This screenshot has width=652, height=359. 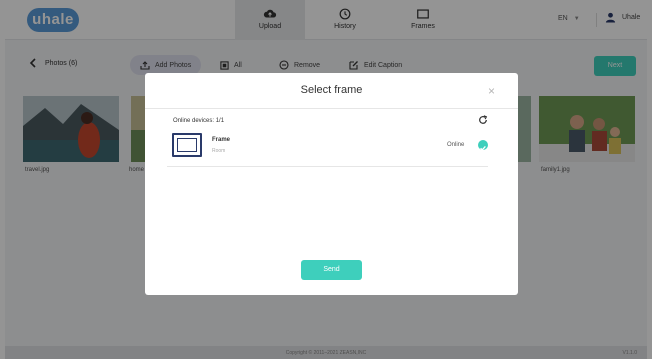 What do you see at coordinates (327, 166) in the screenshot?
I see `device-row-divider` at bounding box center [327, 166].